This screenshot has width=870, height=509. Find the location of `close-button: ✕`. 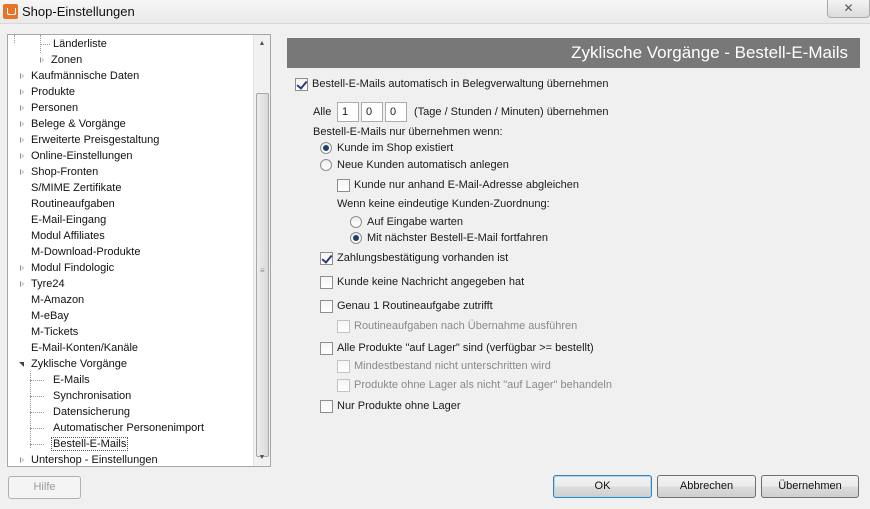

close-button: ✕ is located at coordinates (848, 9).